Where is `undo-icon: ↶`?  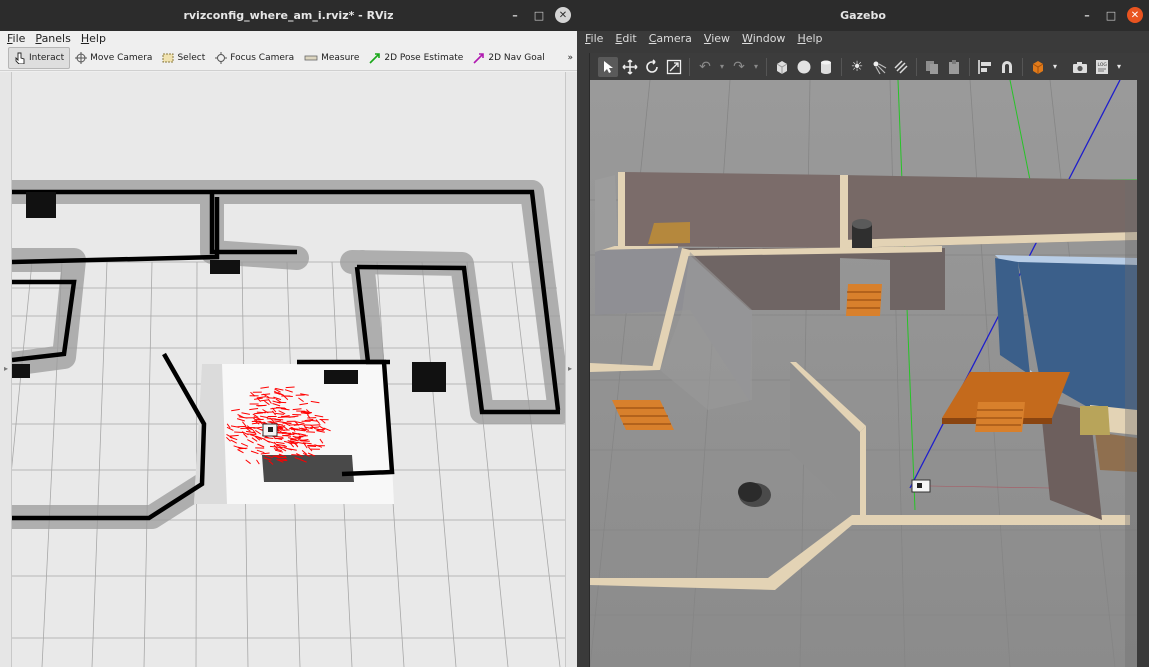
undo-icon: ↶ is located at coordinates (705, 67).